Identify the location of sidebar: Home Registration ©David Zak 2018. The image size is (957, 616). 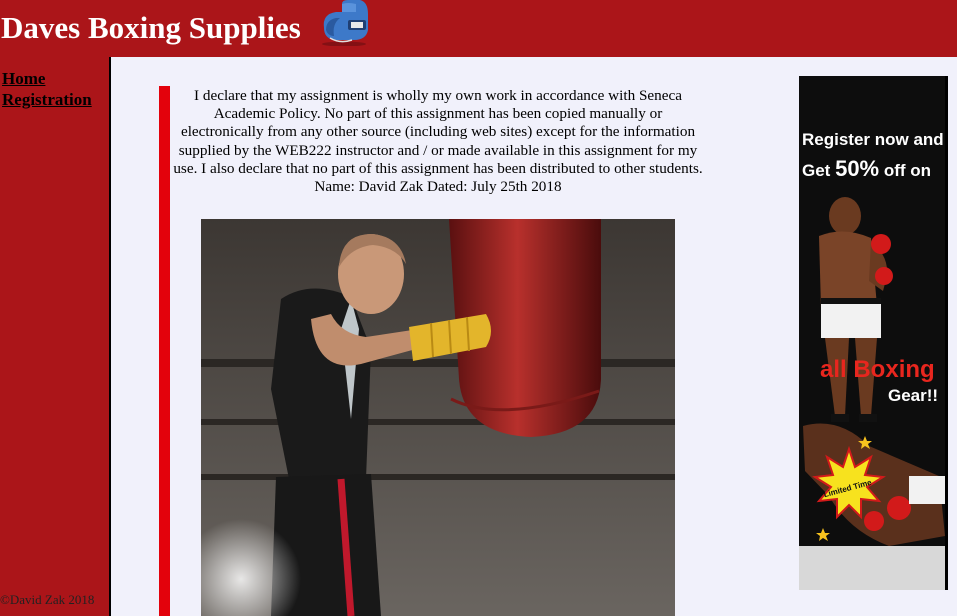
(54, 336).